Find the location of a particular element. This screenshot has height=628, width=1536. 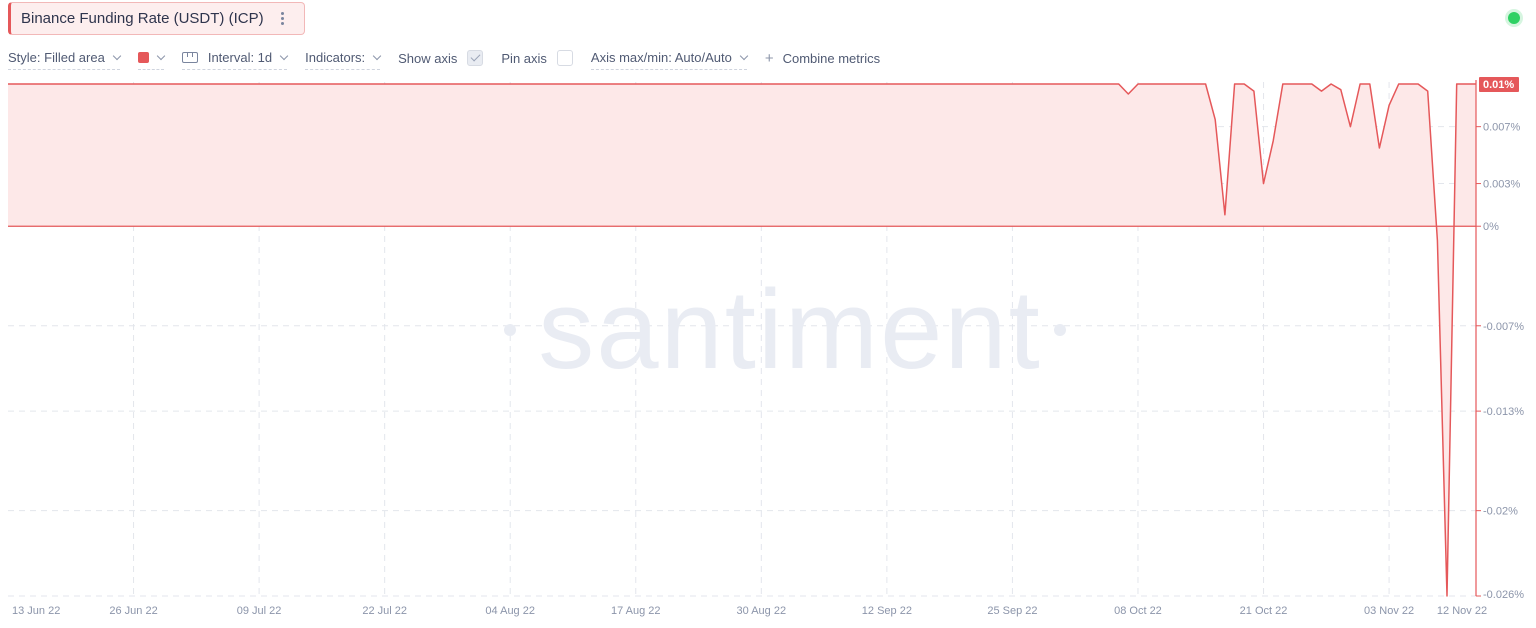

watermark: santiment is located at coordinates (790, 329).